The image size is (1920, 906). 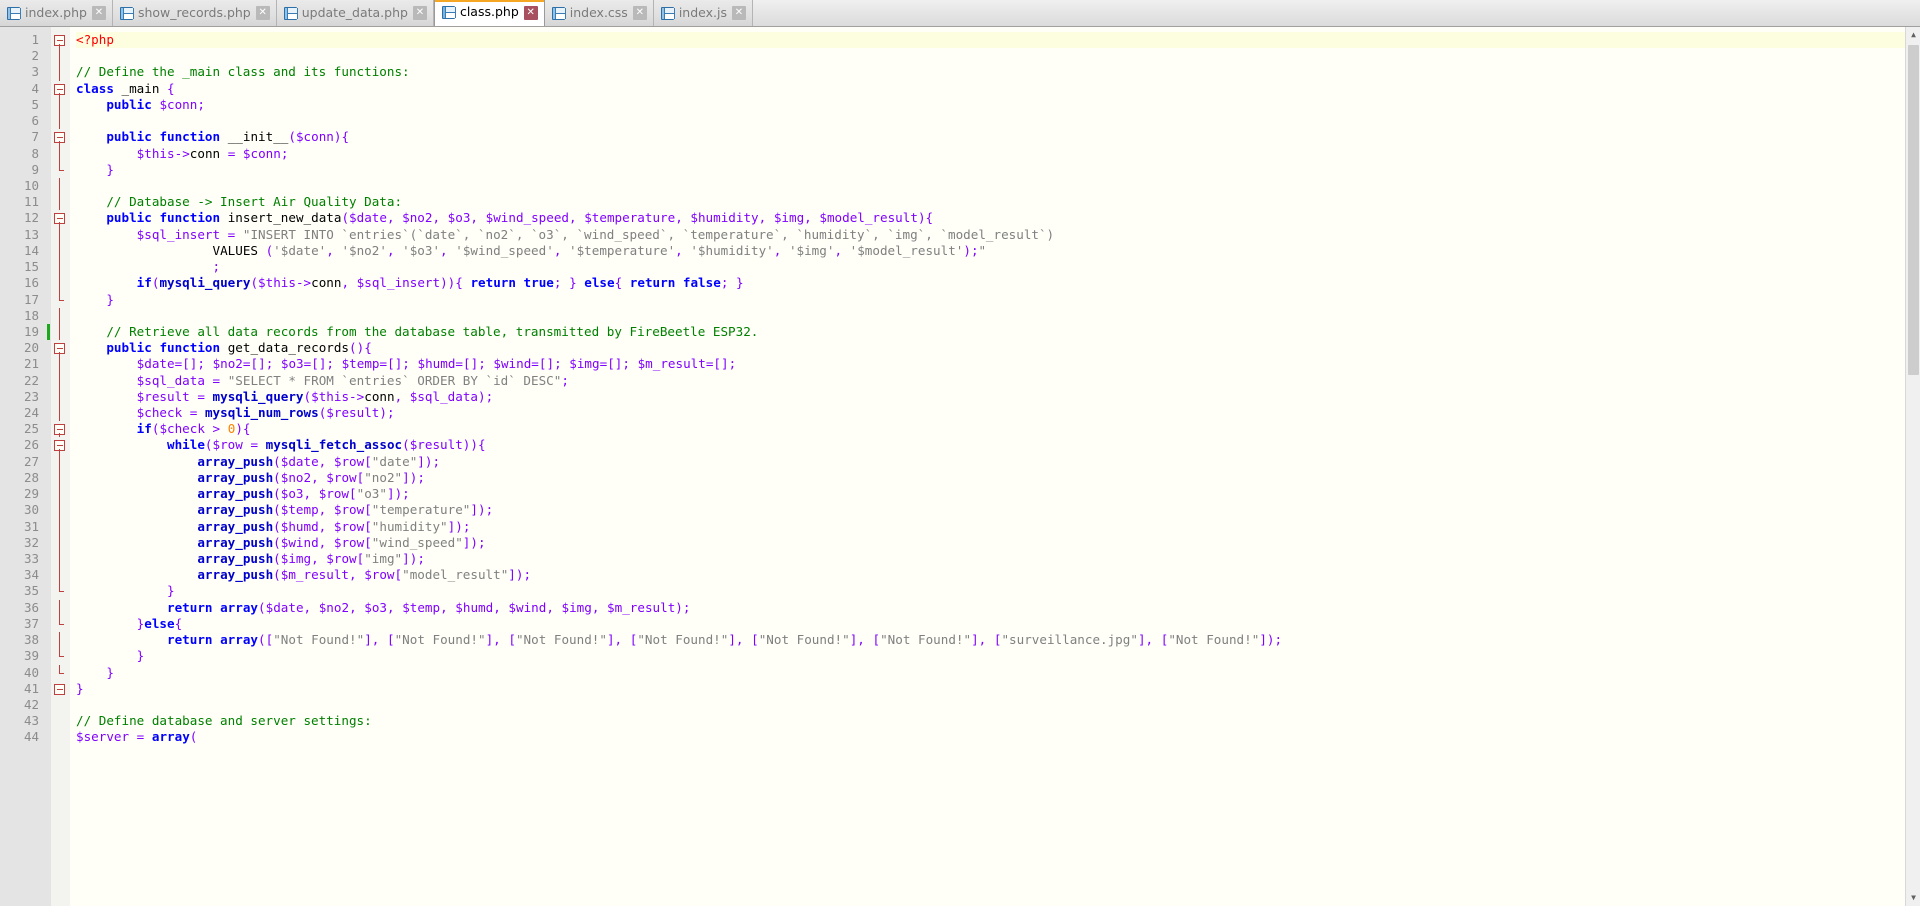 What do you see at coordinates (56, 13) in the screenshot?
I see `tab-index-php: index.php ✕` at bounding box center [56, 13].